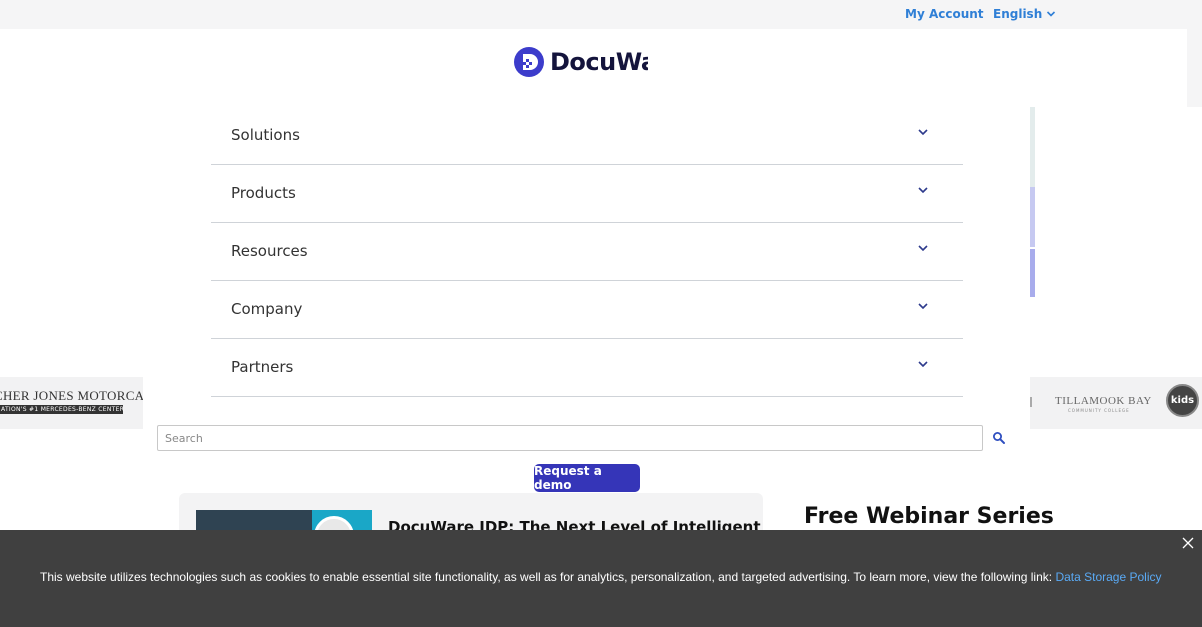 Image resolution: width=1202 pixels, height=627 pixels. Describe the element at coordinates (599, 62) in the screenshot. I see `docuware-logo-text: DocuWare` at that location.